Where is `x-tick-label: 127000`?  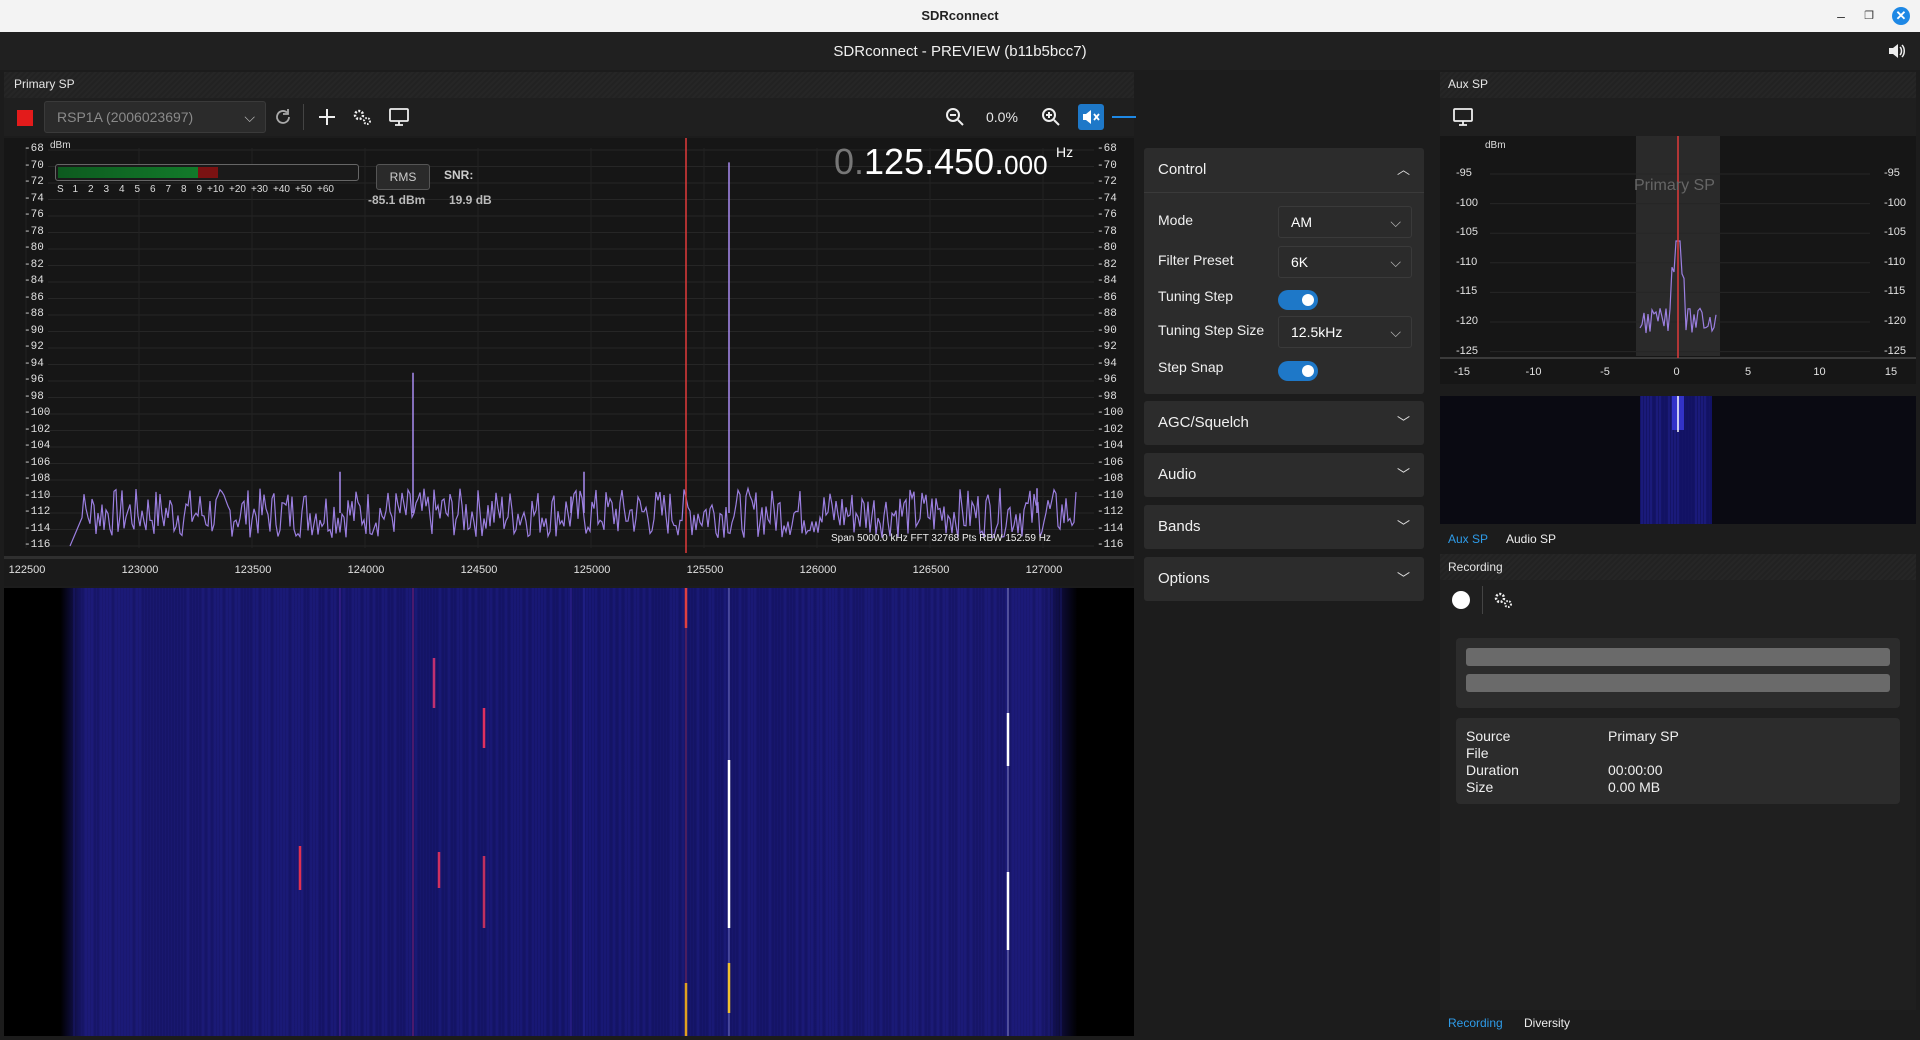 x-tick-label: 127000 is located at coordinates (1044, 570).